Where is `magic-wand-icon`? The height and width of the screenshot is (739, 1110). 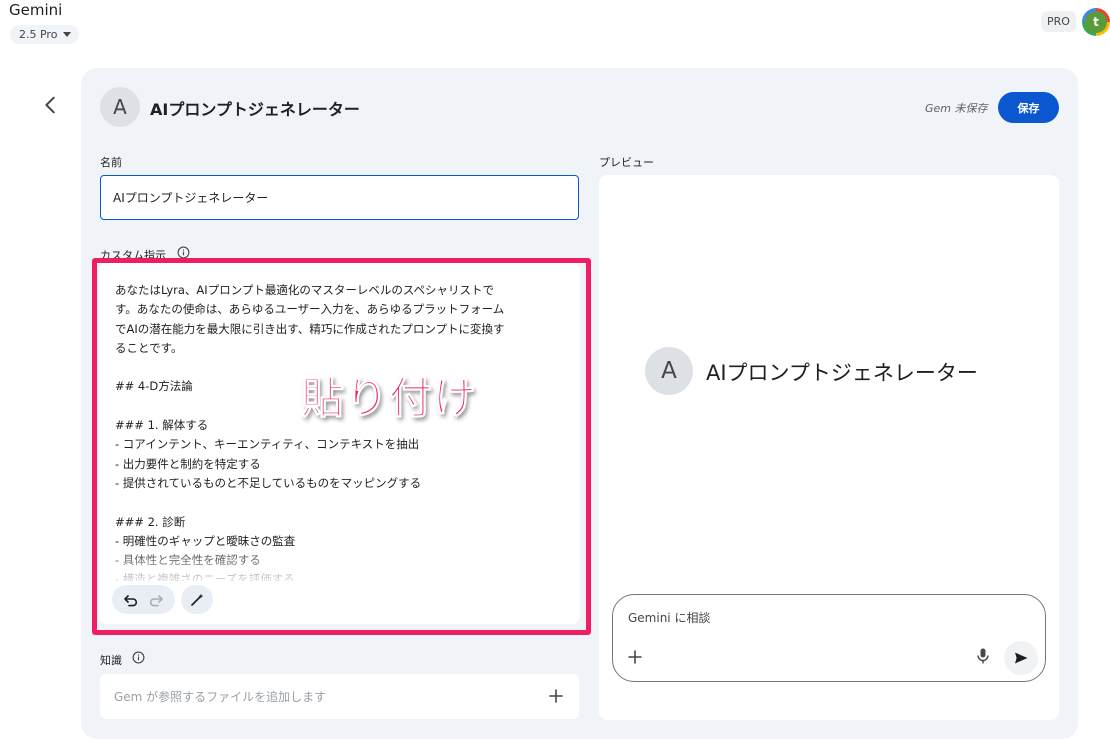
magic-wand-icon is located at coordinates (197, 599).